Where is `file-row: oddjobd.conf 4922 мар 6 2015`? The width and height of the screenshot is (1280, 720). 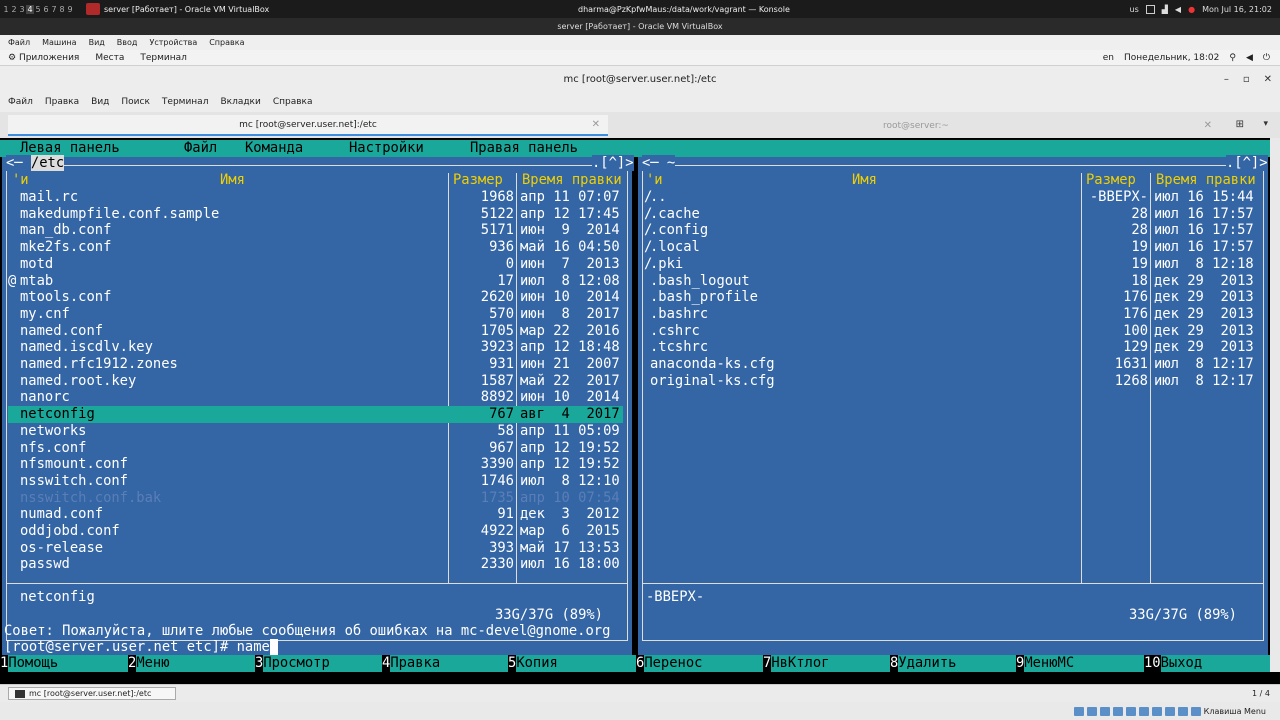
file-row: oddjobd.conf 4922 мар 6 2015 is located at coordinates (315, 531).